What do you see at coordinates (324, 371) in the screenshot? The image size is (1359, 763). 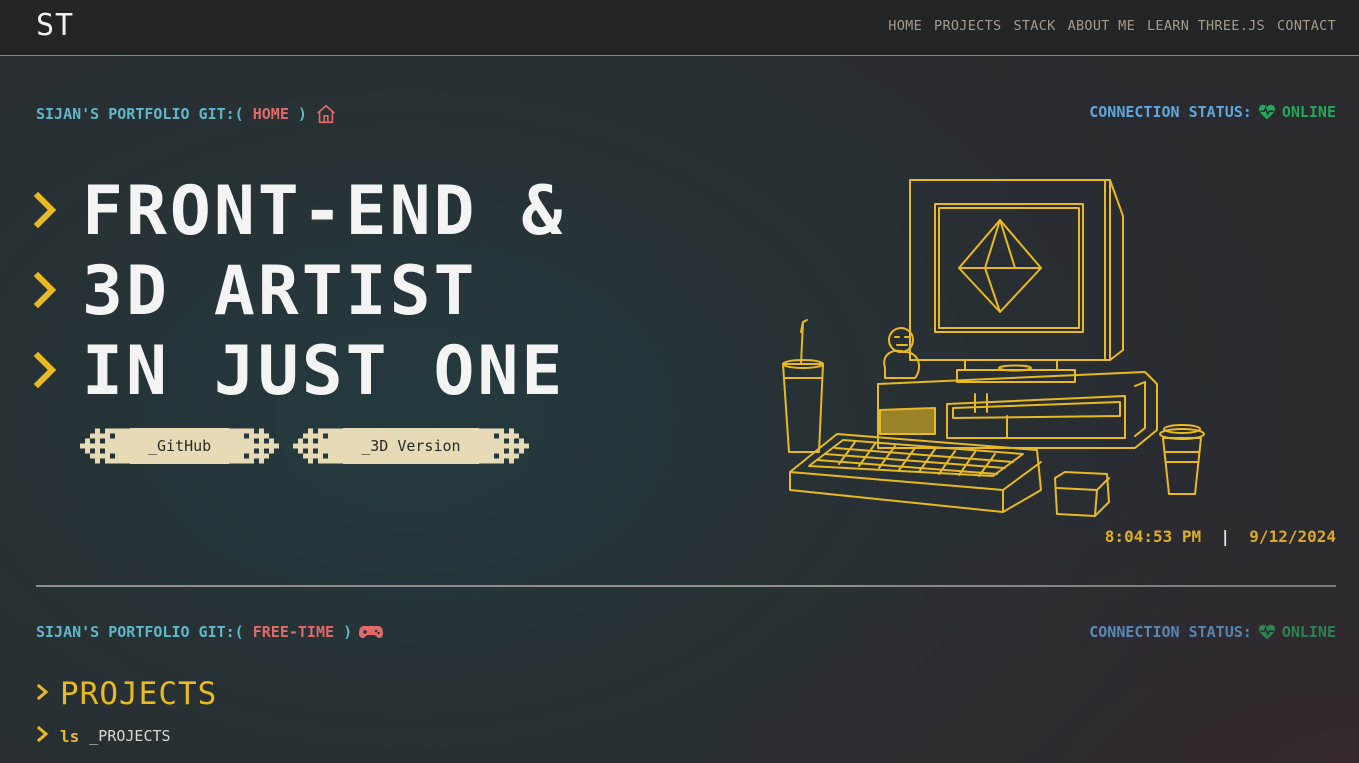 I see `headline-line-3: IN JUST ONE` at bounding box center [324, 371].